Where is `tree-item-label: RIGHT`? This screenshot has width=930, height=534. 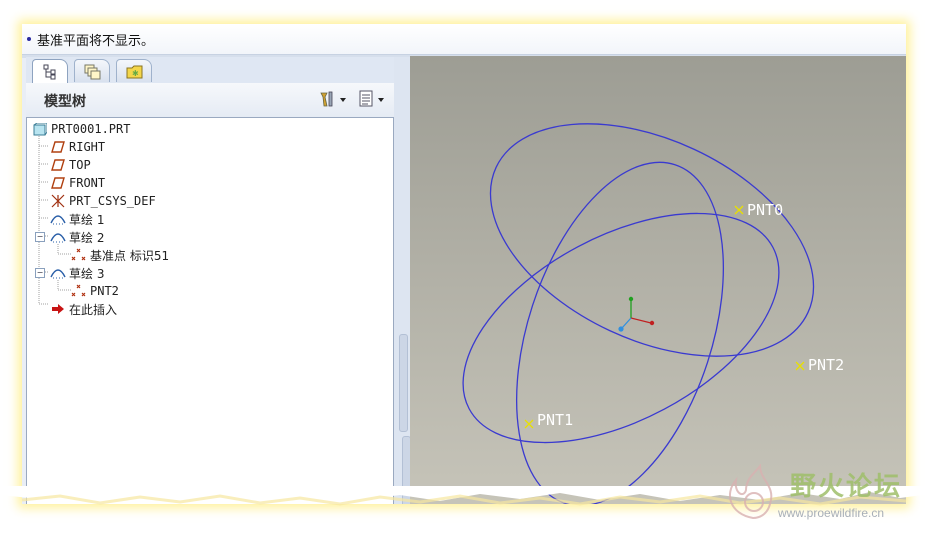 tree-item-label: RIGHT is located at coordinates (87, 147).